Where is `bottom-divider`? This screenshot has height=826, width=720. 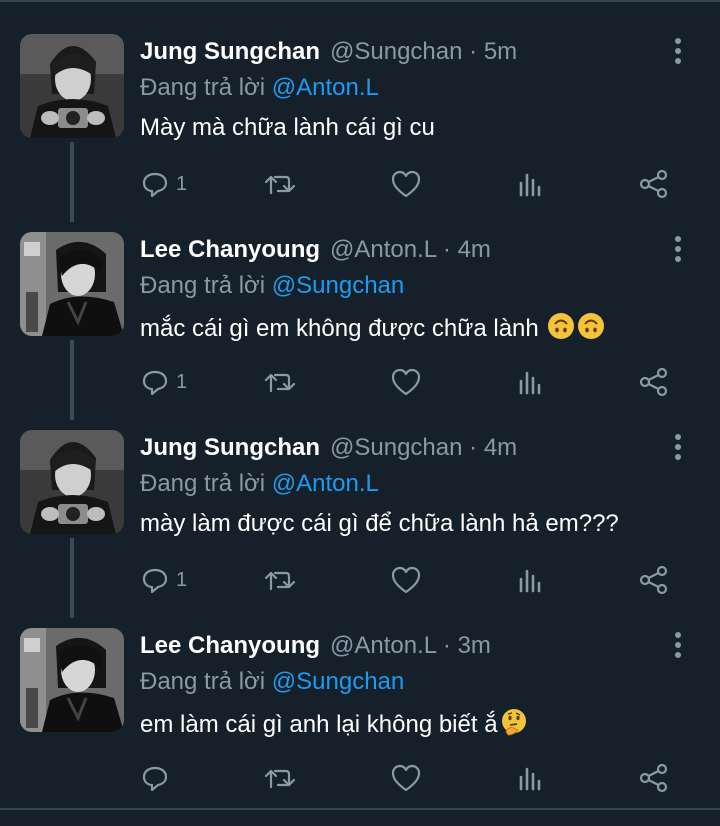
bottom-divider is located at coordinates (360, 809).